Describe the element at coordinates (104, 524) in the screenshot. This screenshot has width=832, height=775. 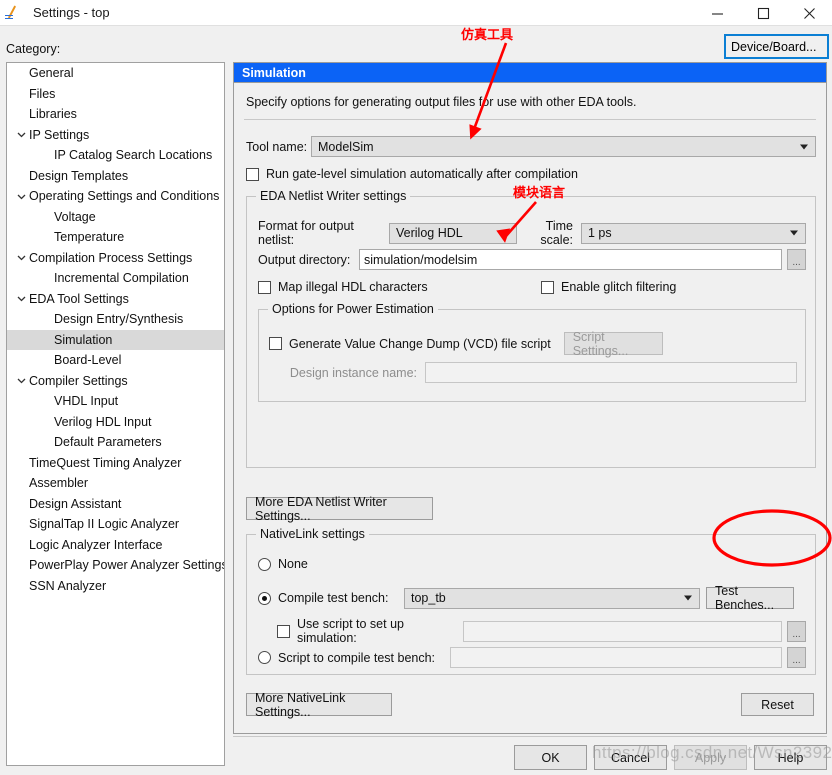
I see `sidebar-item-label: SignalTap II Logic Analyzer` at that location.